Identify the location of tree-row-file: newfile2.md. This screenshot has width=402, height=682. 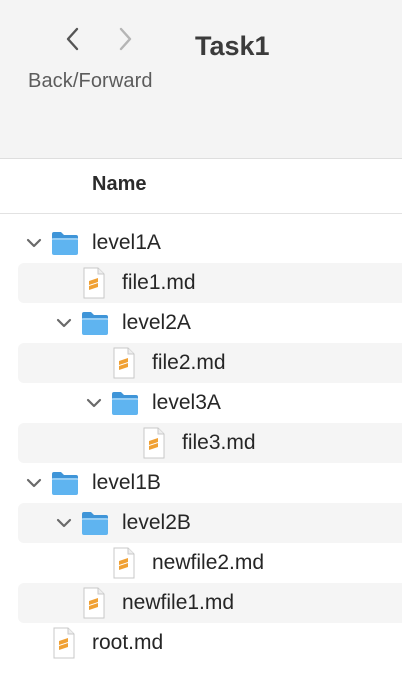
(210, 563).